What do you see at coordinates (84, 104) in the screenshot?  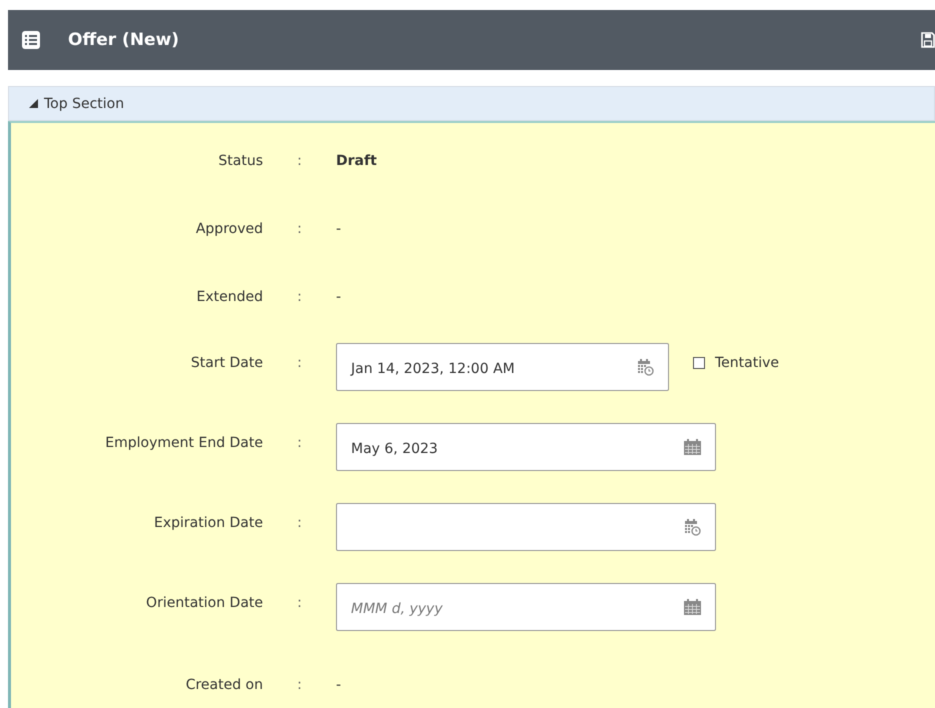 I see `section-title: Top Section` at bounding box center [84, 104].